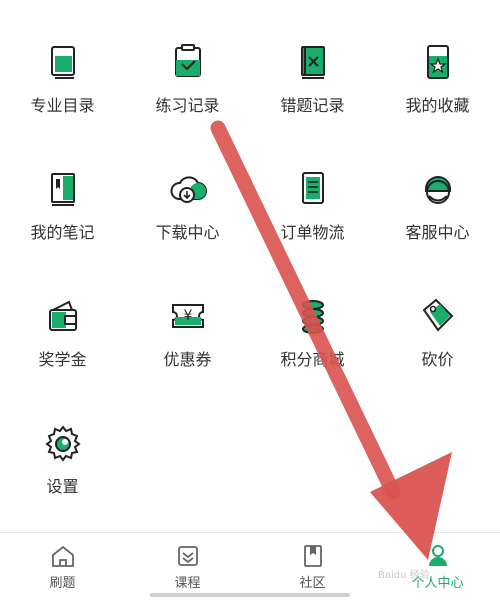  I want to click on menu-item-customer-service: 客服中心, so click(437, 187).